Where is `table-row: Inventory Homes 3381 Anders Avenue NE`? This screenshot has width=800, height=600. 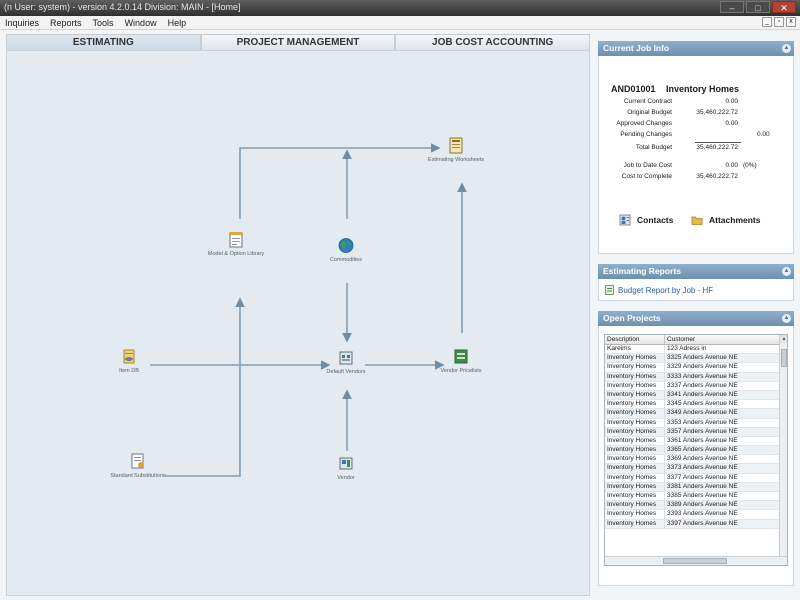 table-row: Inventory Homes 3381 Anders Avenue NE is located at coordinates (692, 487).